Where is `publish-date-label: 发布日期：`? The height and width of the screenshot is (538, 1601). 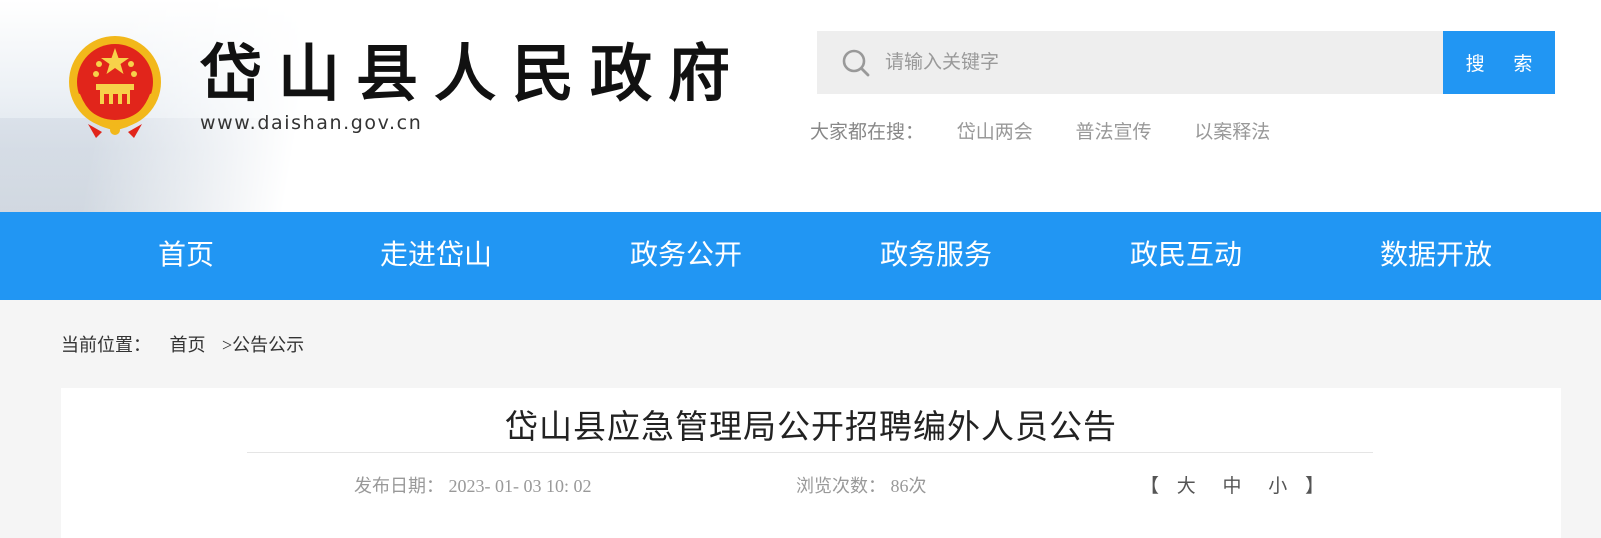 publish-date-label: 发布日期： is located at coordinates (399, 486).